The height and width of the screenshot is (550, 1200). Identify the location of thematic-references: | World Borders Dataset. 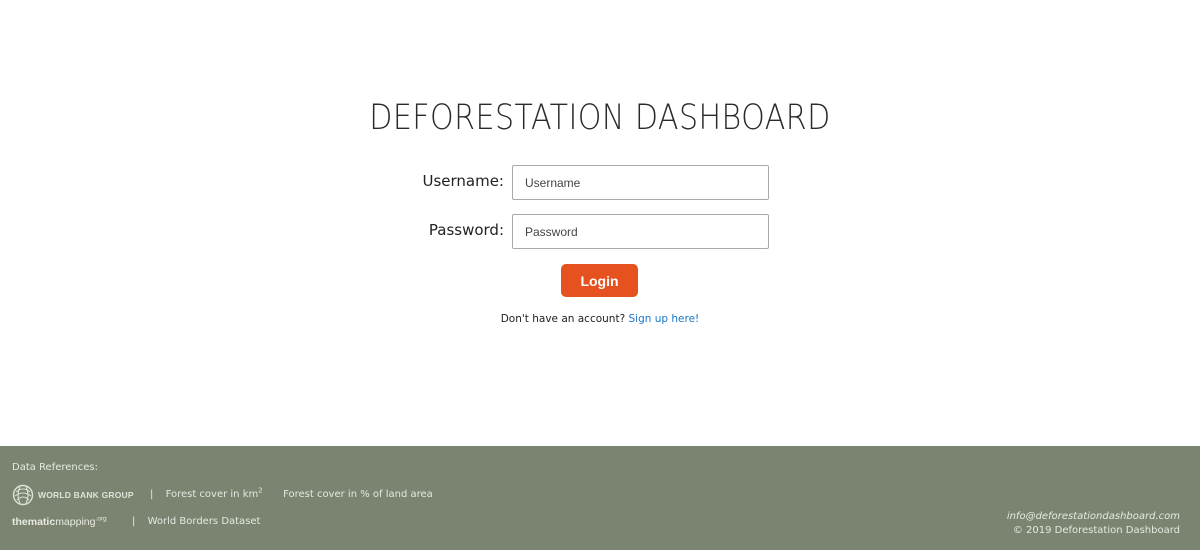
(196, 521).